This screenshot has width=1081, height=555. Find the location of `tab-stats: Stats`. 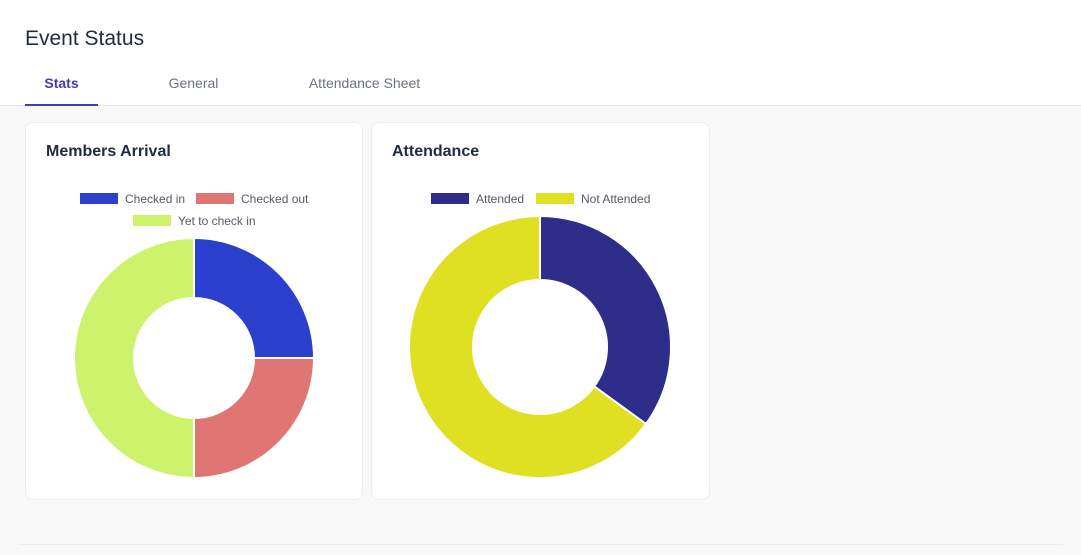

tab-stats: Stats is located at coordinates (61, 84).